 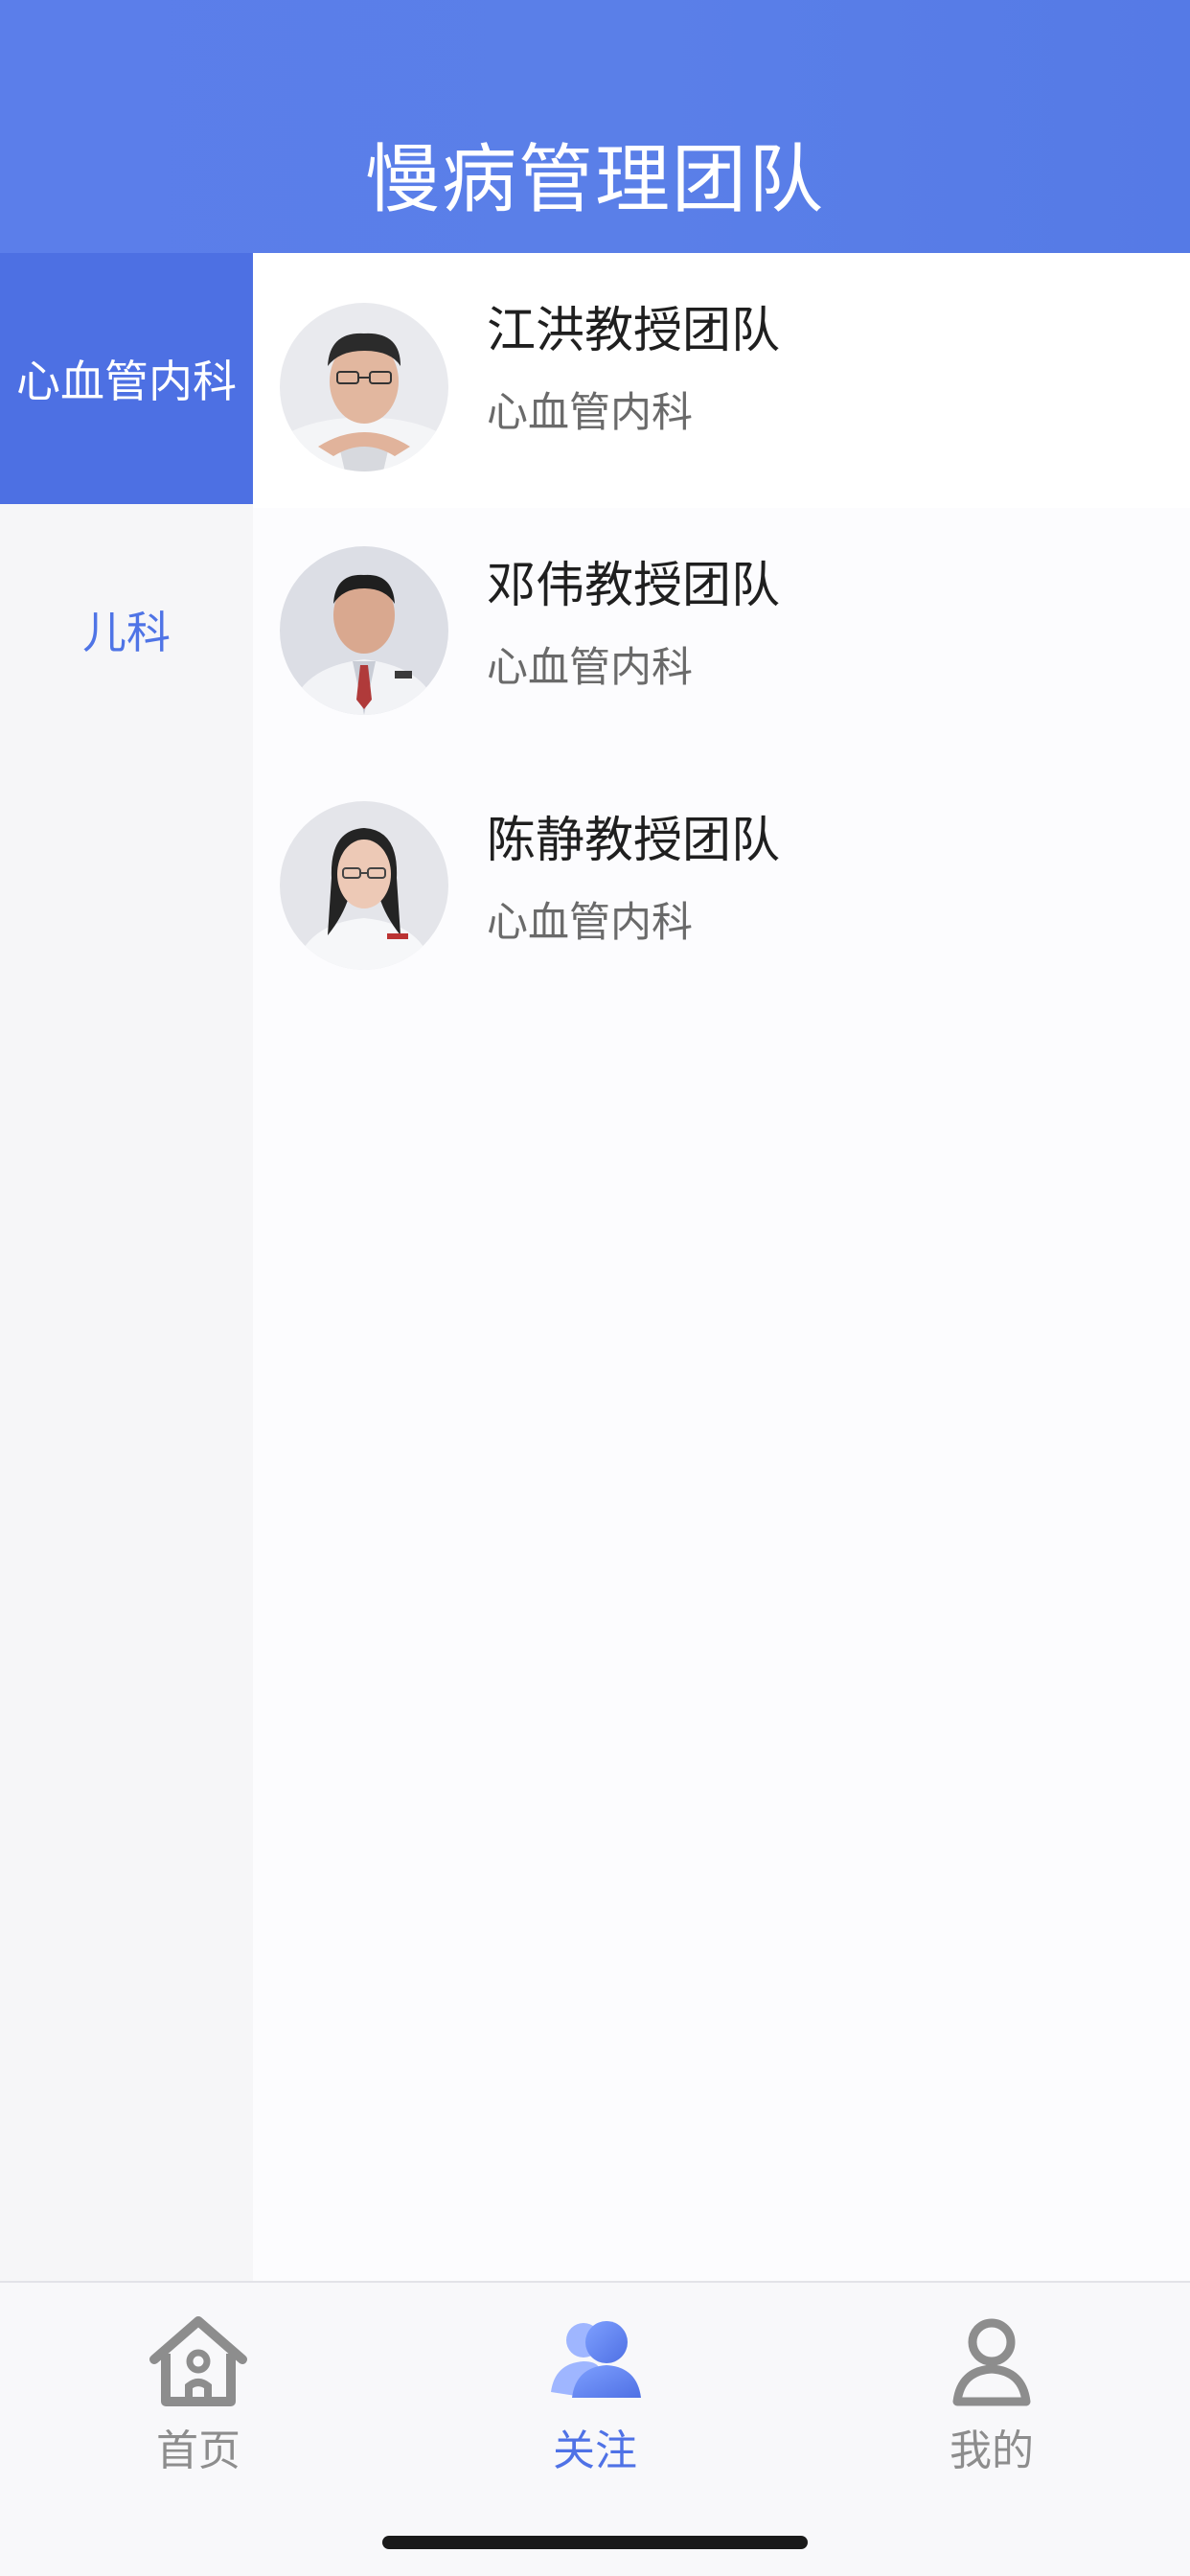 What do you see at coordinates (199, 2361) in the screenshot?
I see `home-icon` at bounding box center [199, 2361].